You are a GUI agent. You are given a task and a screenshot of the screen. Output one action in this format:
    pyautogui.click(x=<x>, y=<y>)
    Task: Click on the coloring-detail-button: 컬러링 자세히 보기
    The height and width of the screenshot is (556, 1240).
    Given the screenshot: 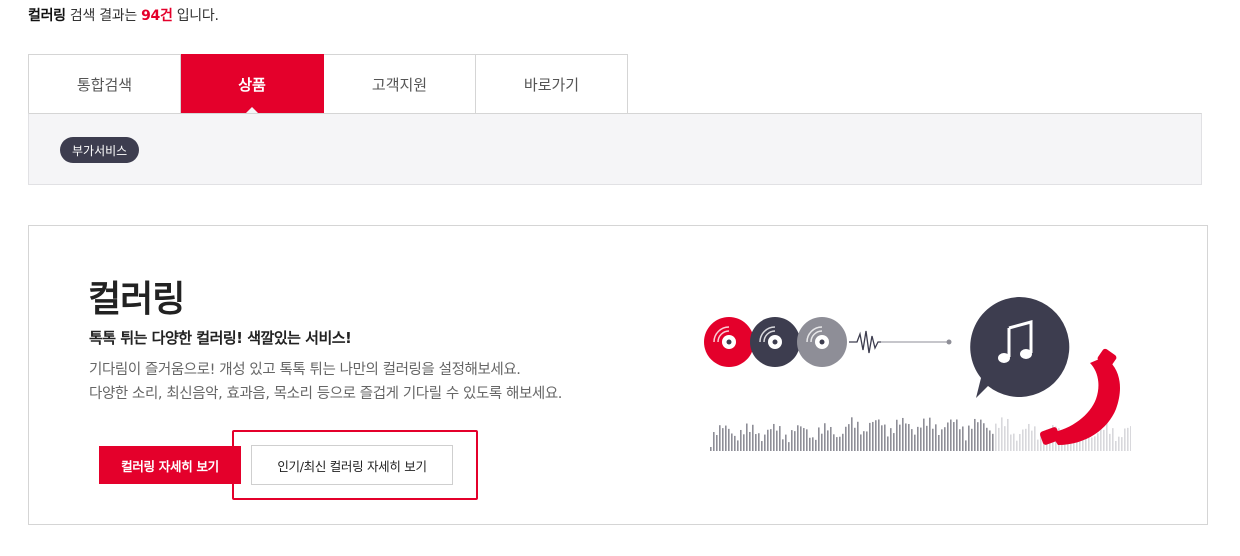 What is the action you would take?
    pyautogui.click(x=170, y=465)
    